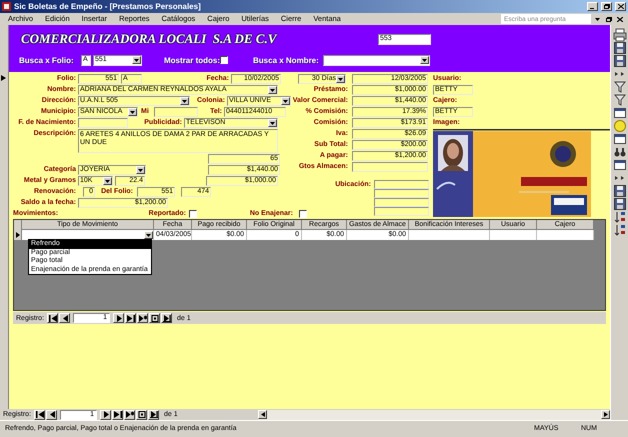 This screenshot has height=437, width=628. Describe the element at coordinates (286, 60) in the screenshot. I see `search-label: Busca x Nombre:` at that location.